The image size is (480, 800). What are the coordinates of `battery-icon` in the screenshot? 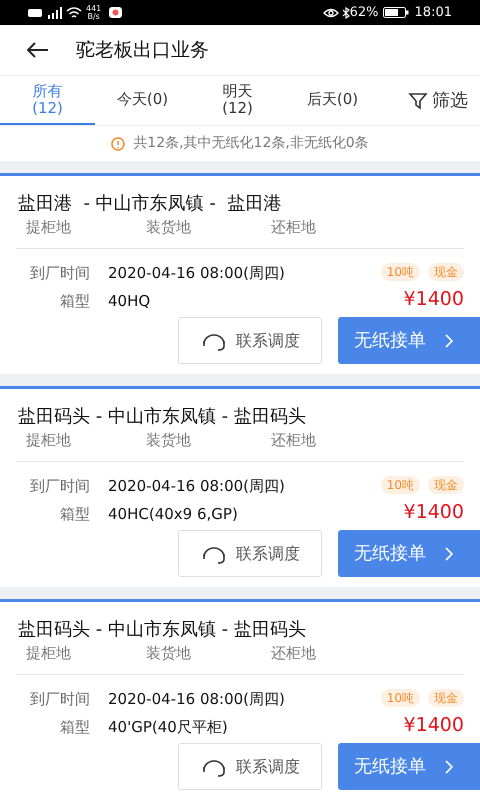 It's located at (395, 12).